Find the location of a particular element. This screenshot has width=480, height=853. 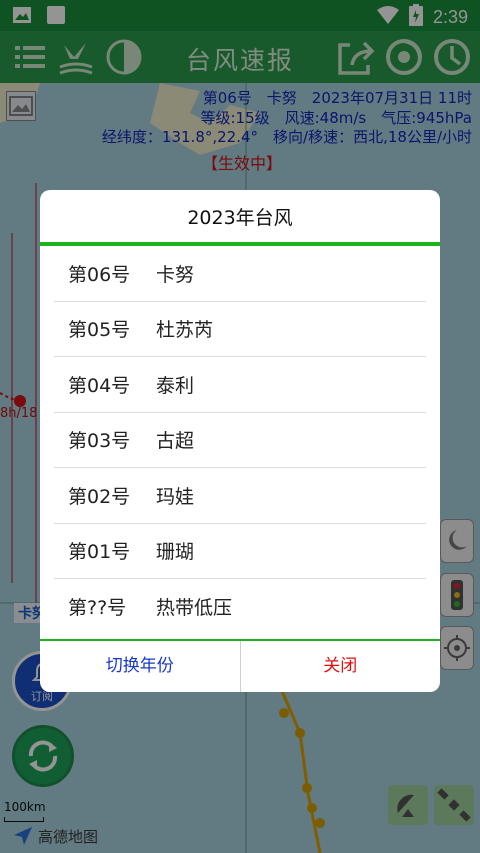

typhoon-number: 第01号 is located at coordinates (99, 552).